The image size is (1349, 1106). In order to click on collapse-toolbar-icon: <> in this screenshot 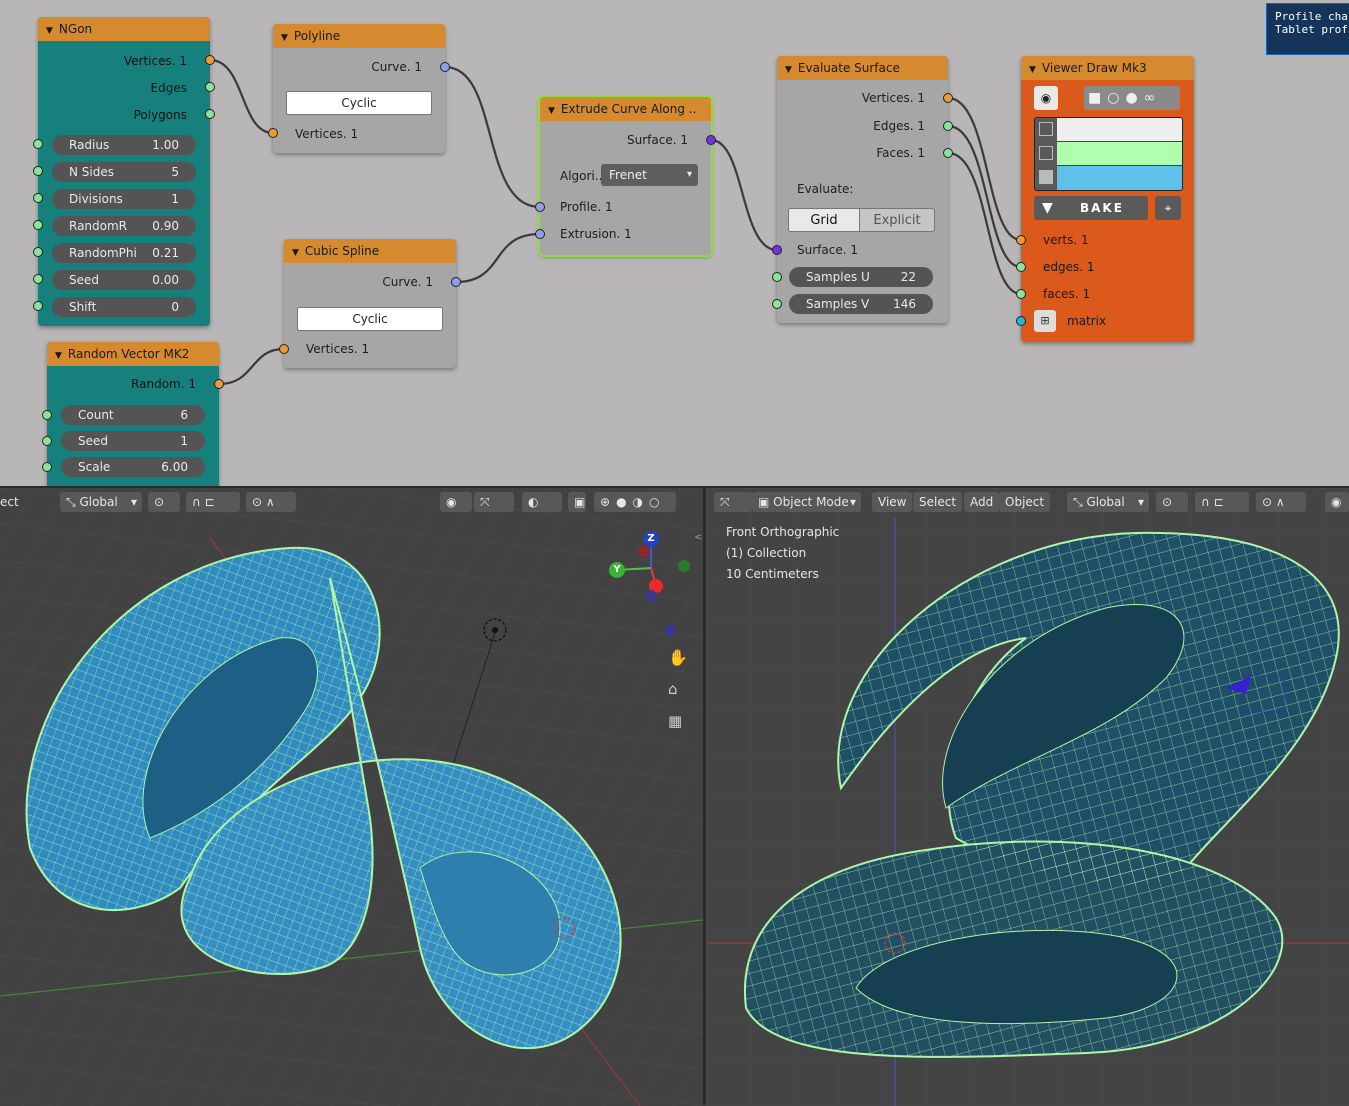, I will do `click(698, 537)`.